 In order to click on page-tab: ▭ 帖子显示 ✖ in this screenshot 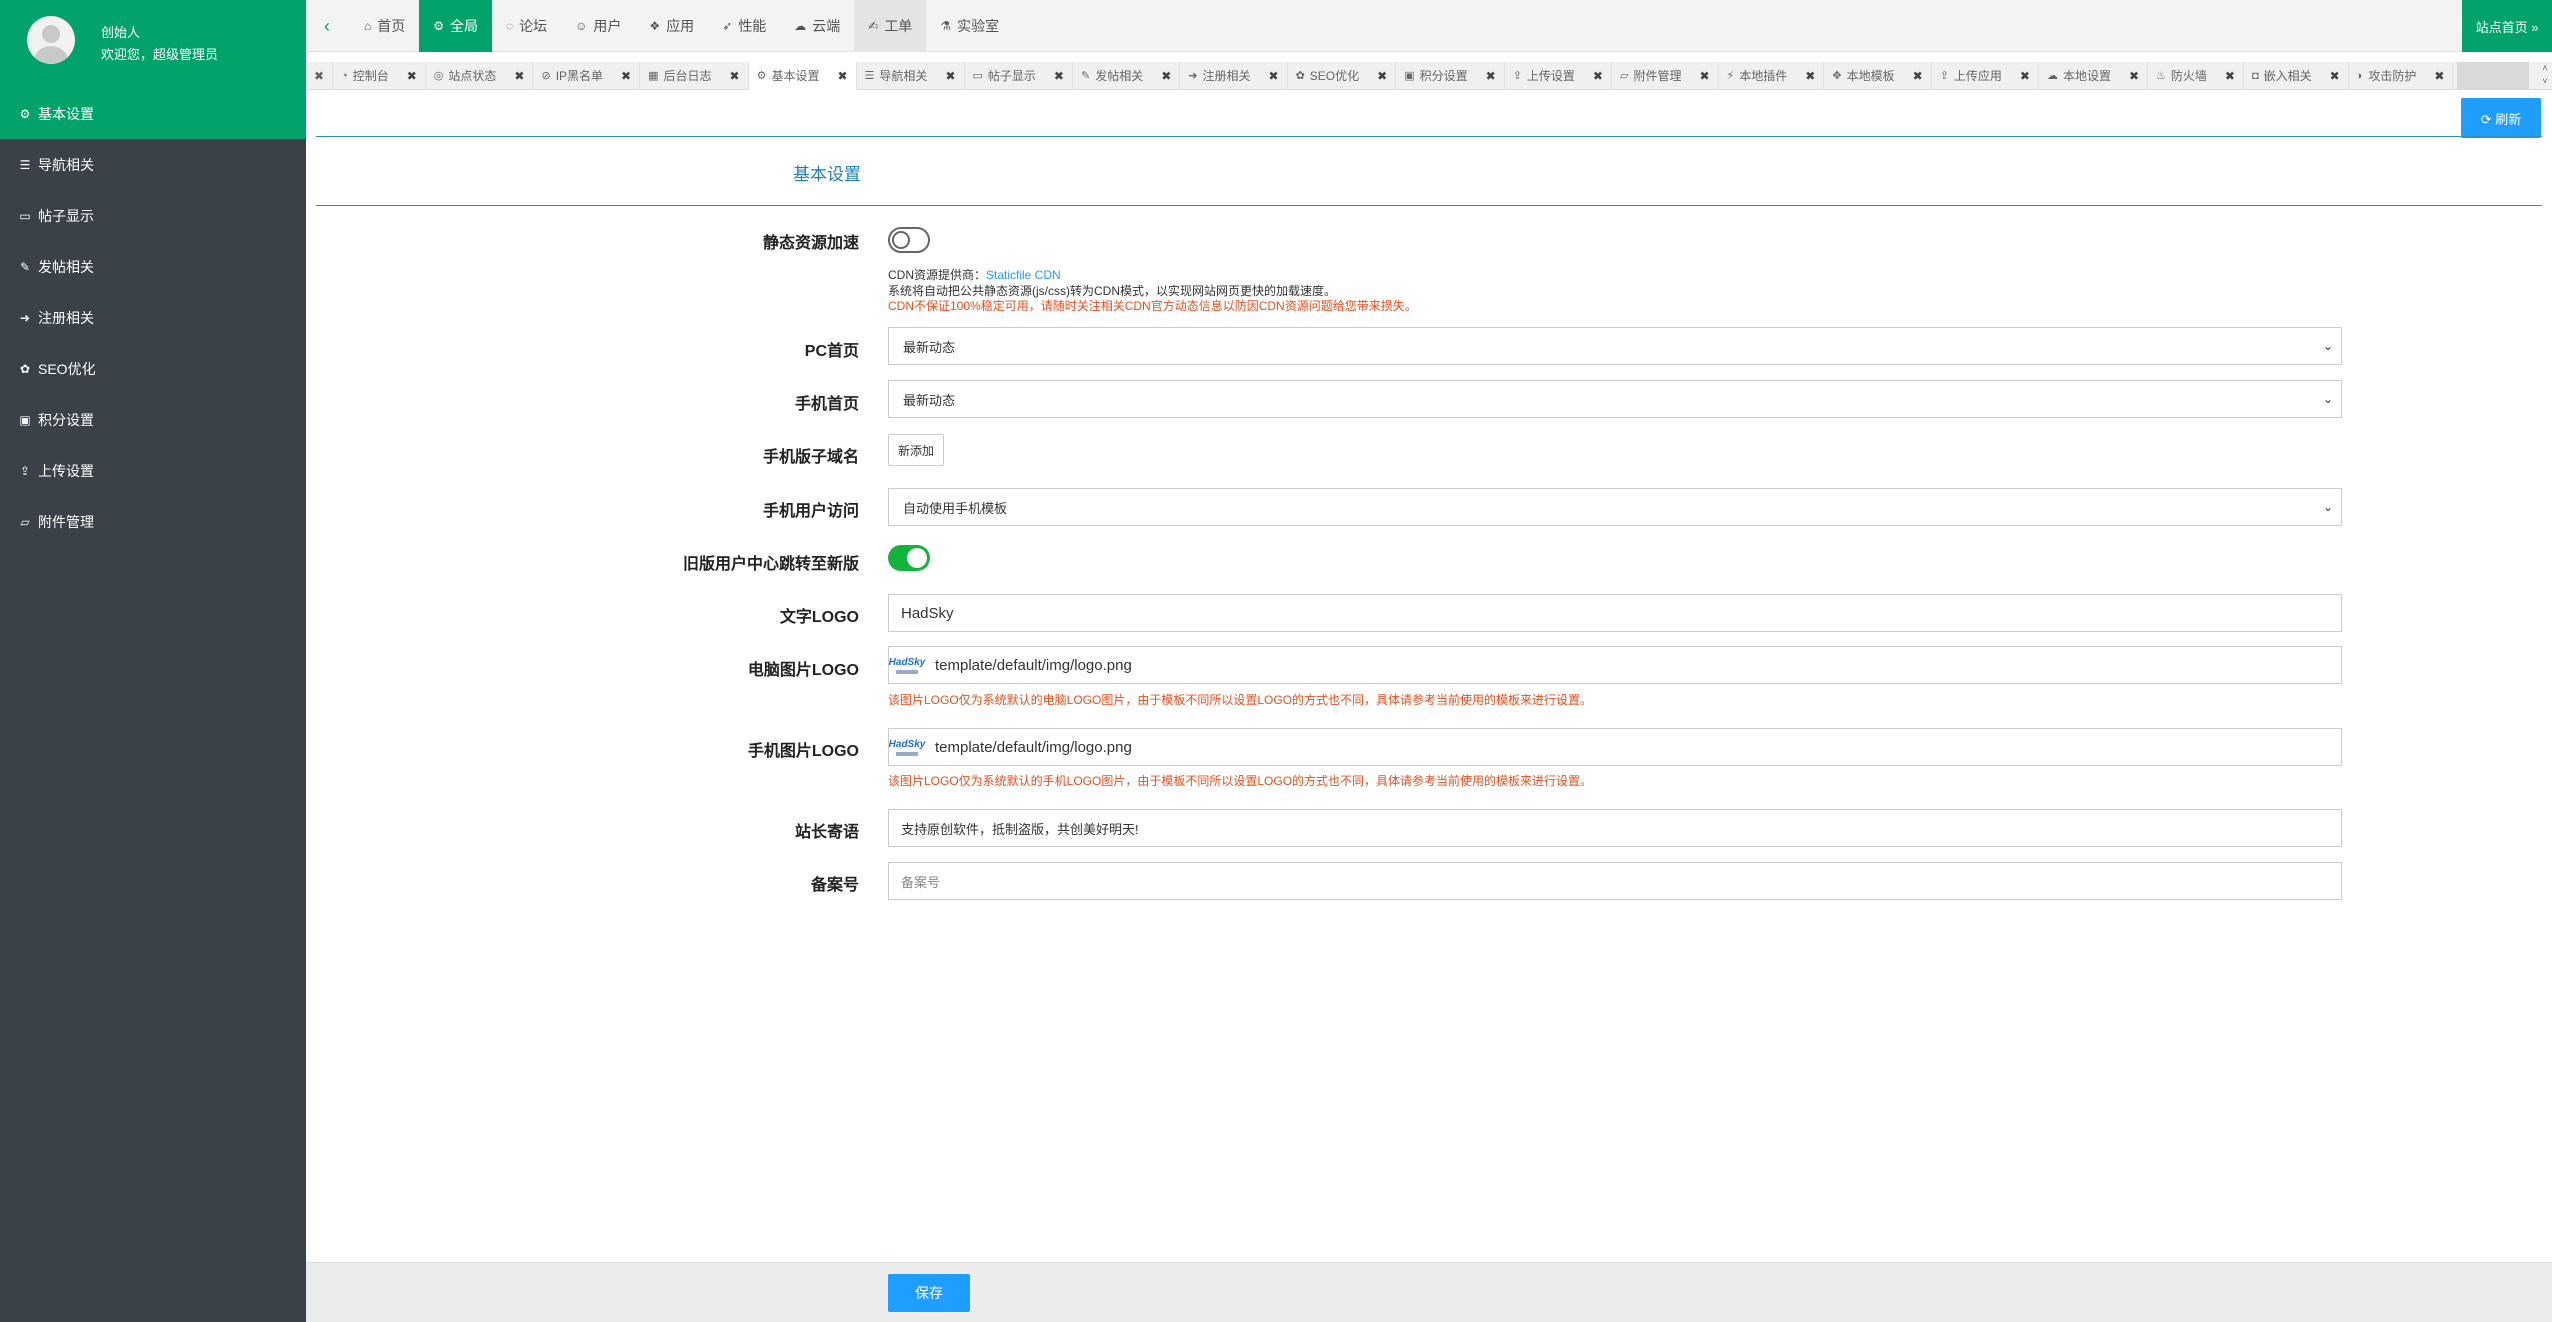, I will do `click(1019, 75)`.